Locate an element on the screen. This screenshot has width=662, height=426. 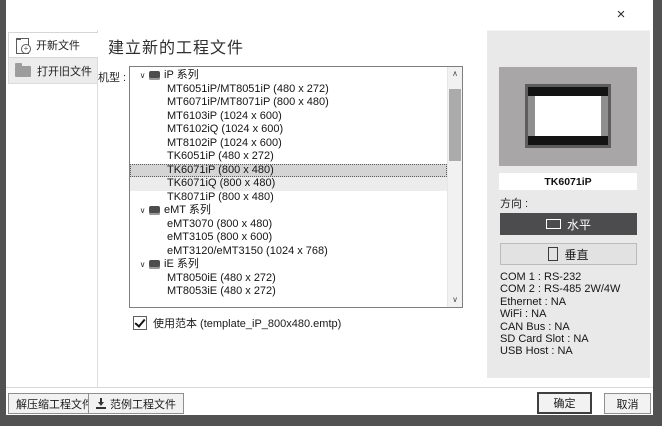
port-info-line: COM 1 : RS-232 is located at coordinates (541, 277).